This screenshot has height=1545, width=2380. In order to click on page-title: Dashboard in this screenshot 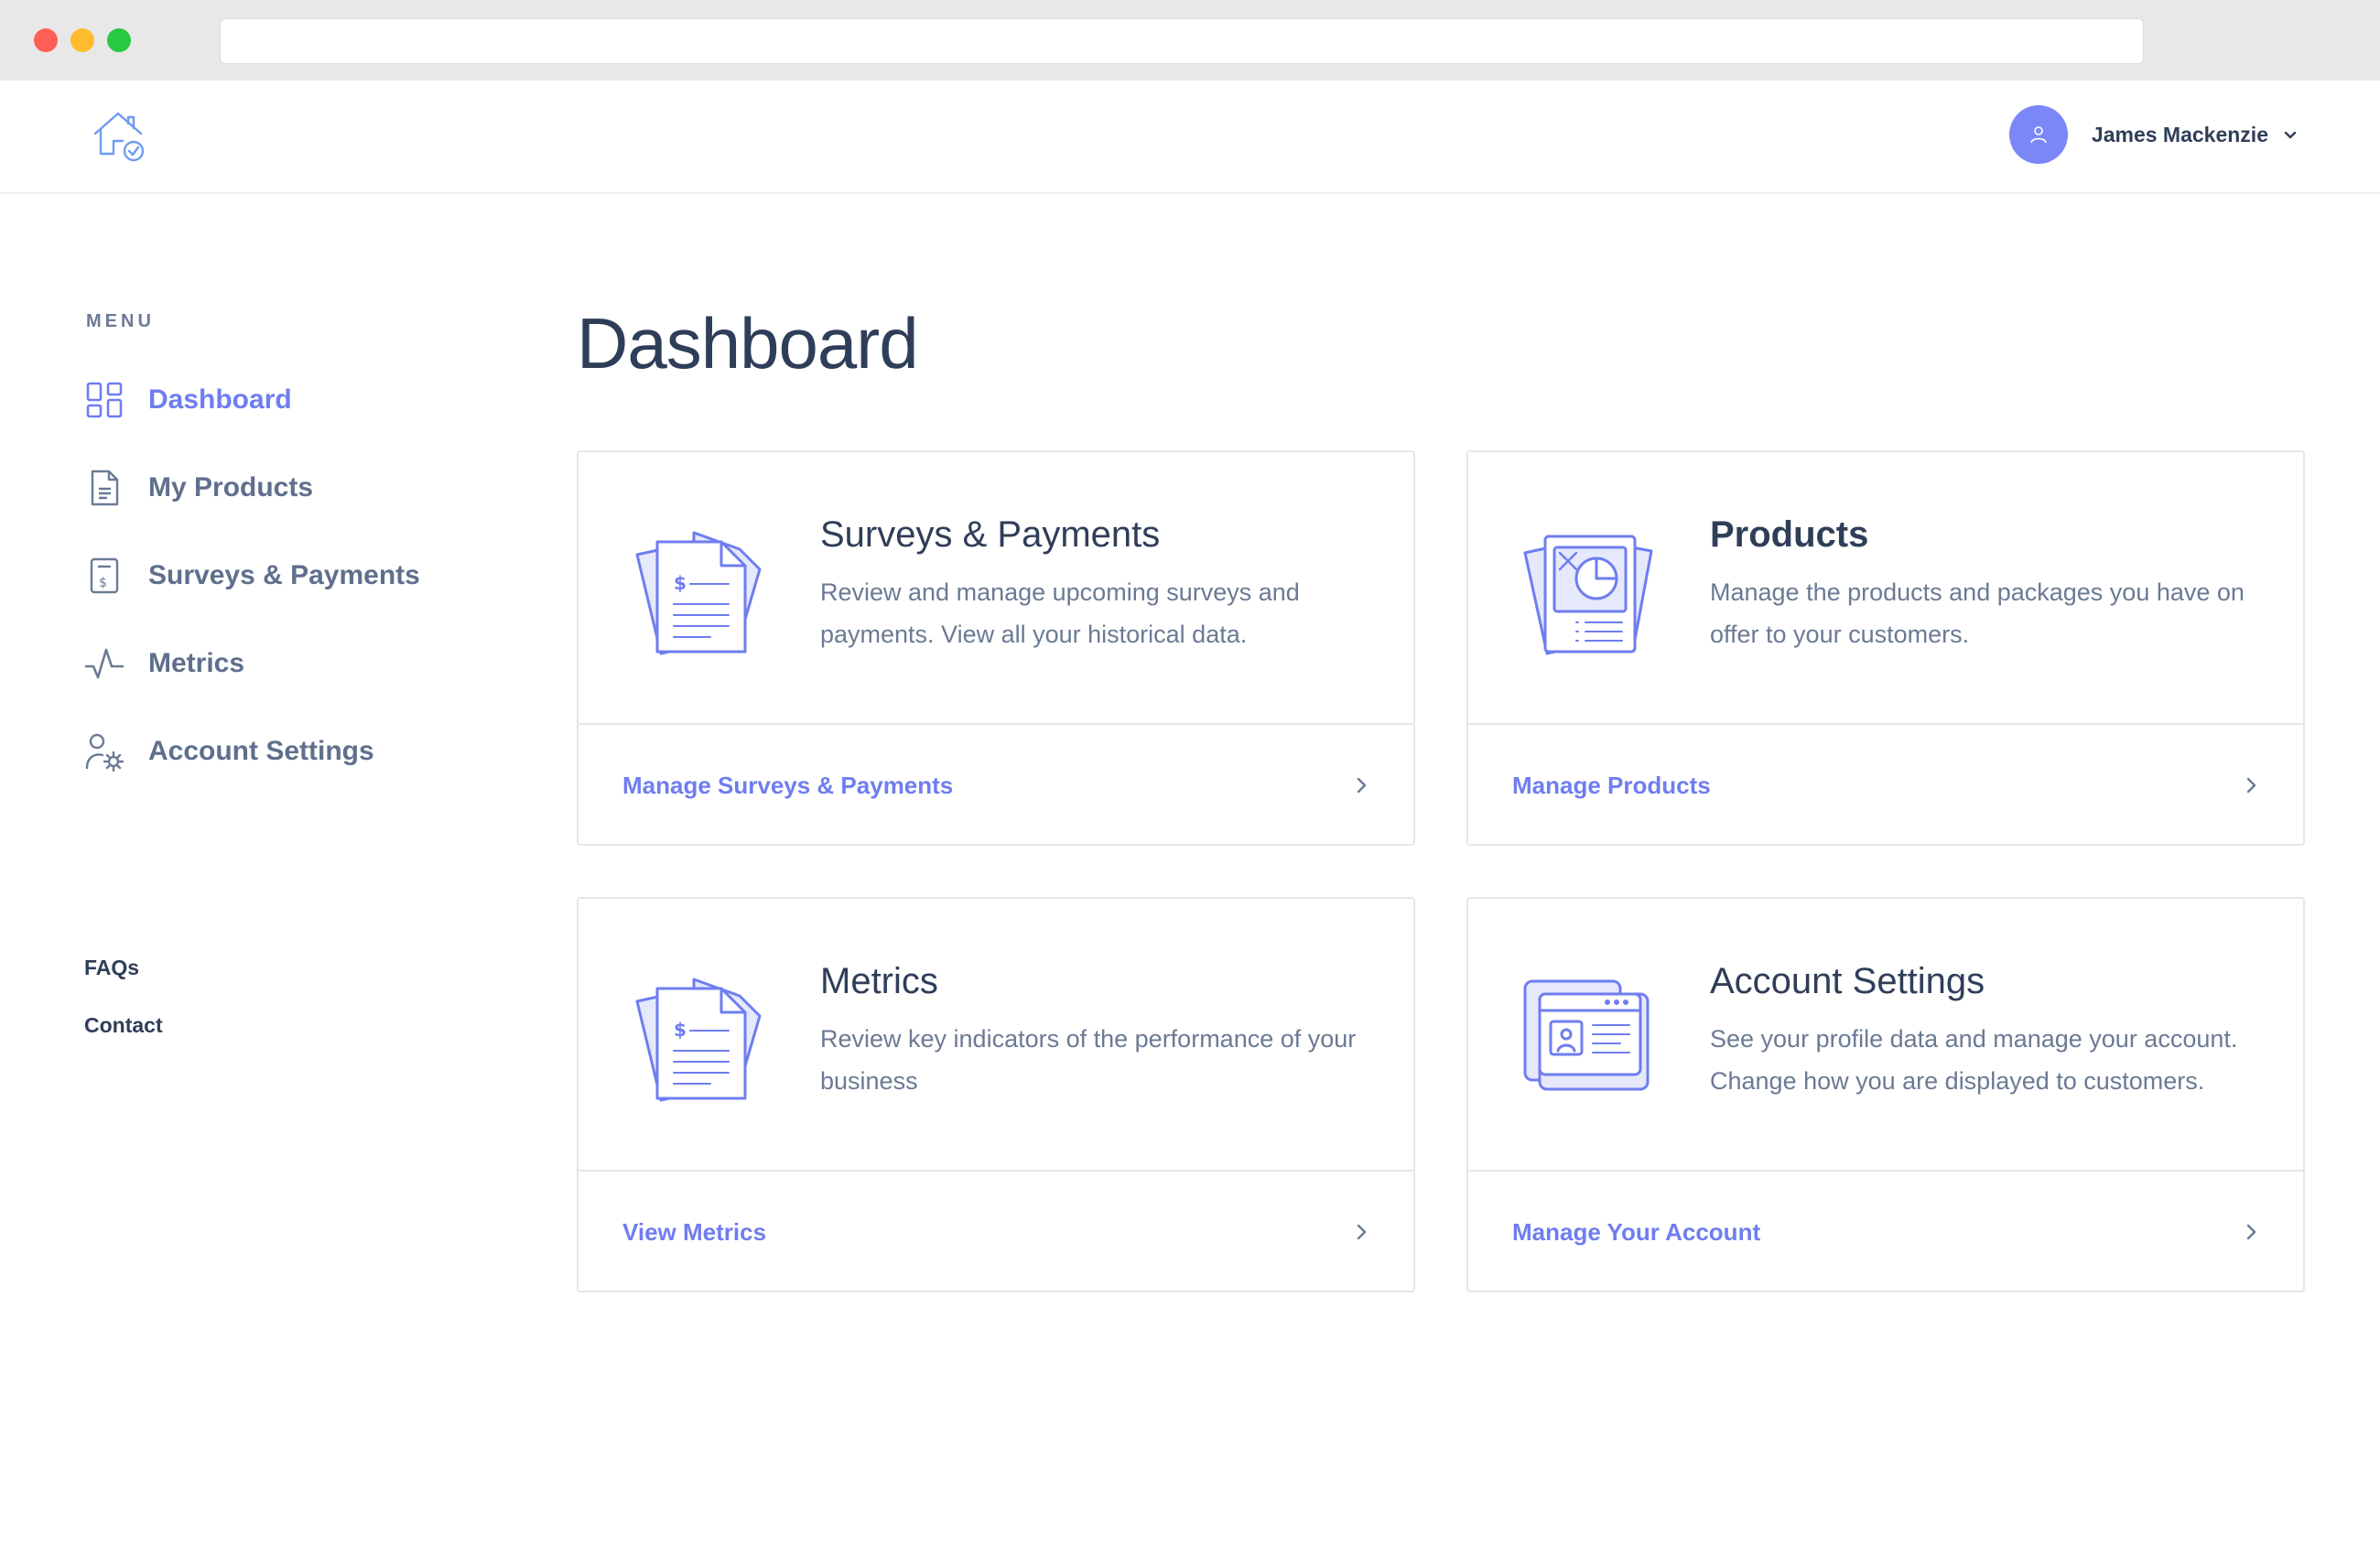, I will do `click(748, 343)`.